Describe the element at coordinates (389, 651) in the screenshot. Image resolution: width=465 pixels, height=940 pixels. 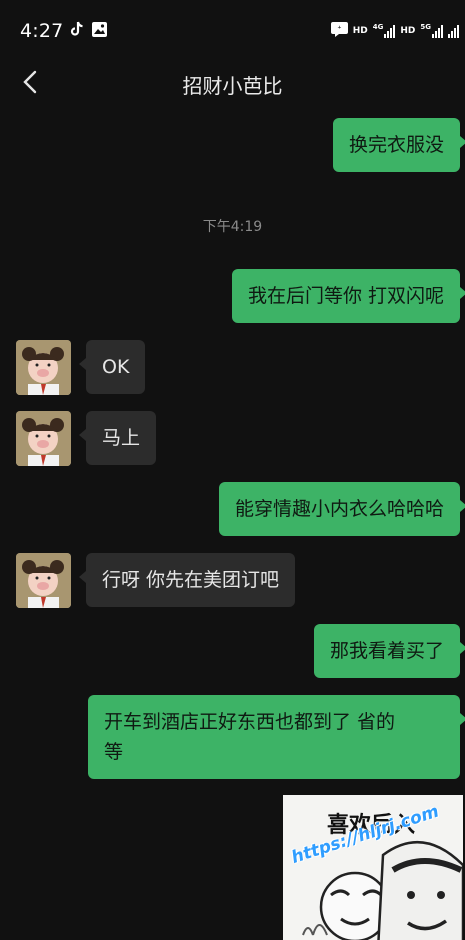
I see `message-bubble-sent: 那我看着买了` at that location.